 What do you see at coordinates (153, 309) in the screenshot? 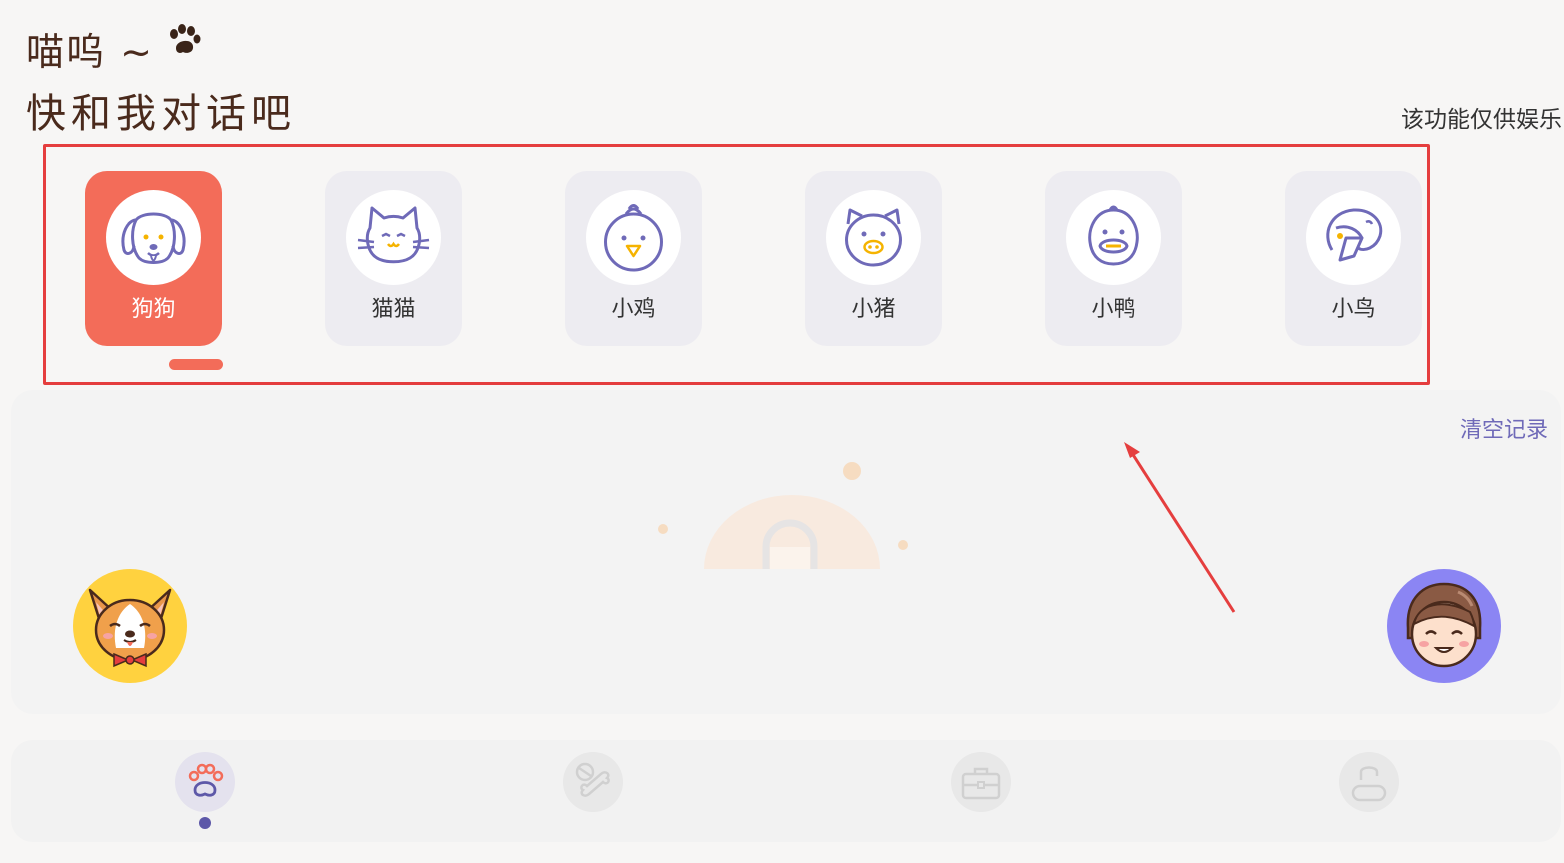
I see `animal-label: 狗狗` at bounding box center [153, 309].